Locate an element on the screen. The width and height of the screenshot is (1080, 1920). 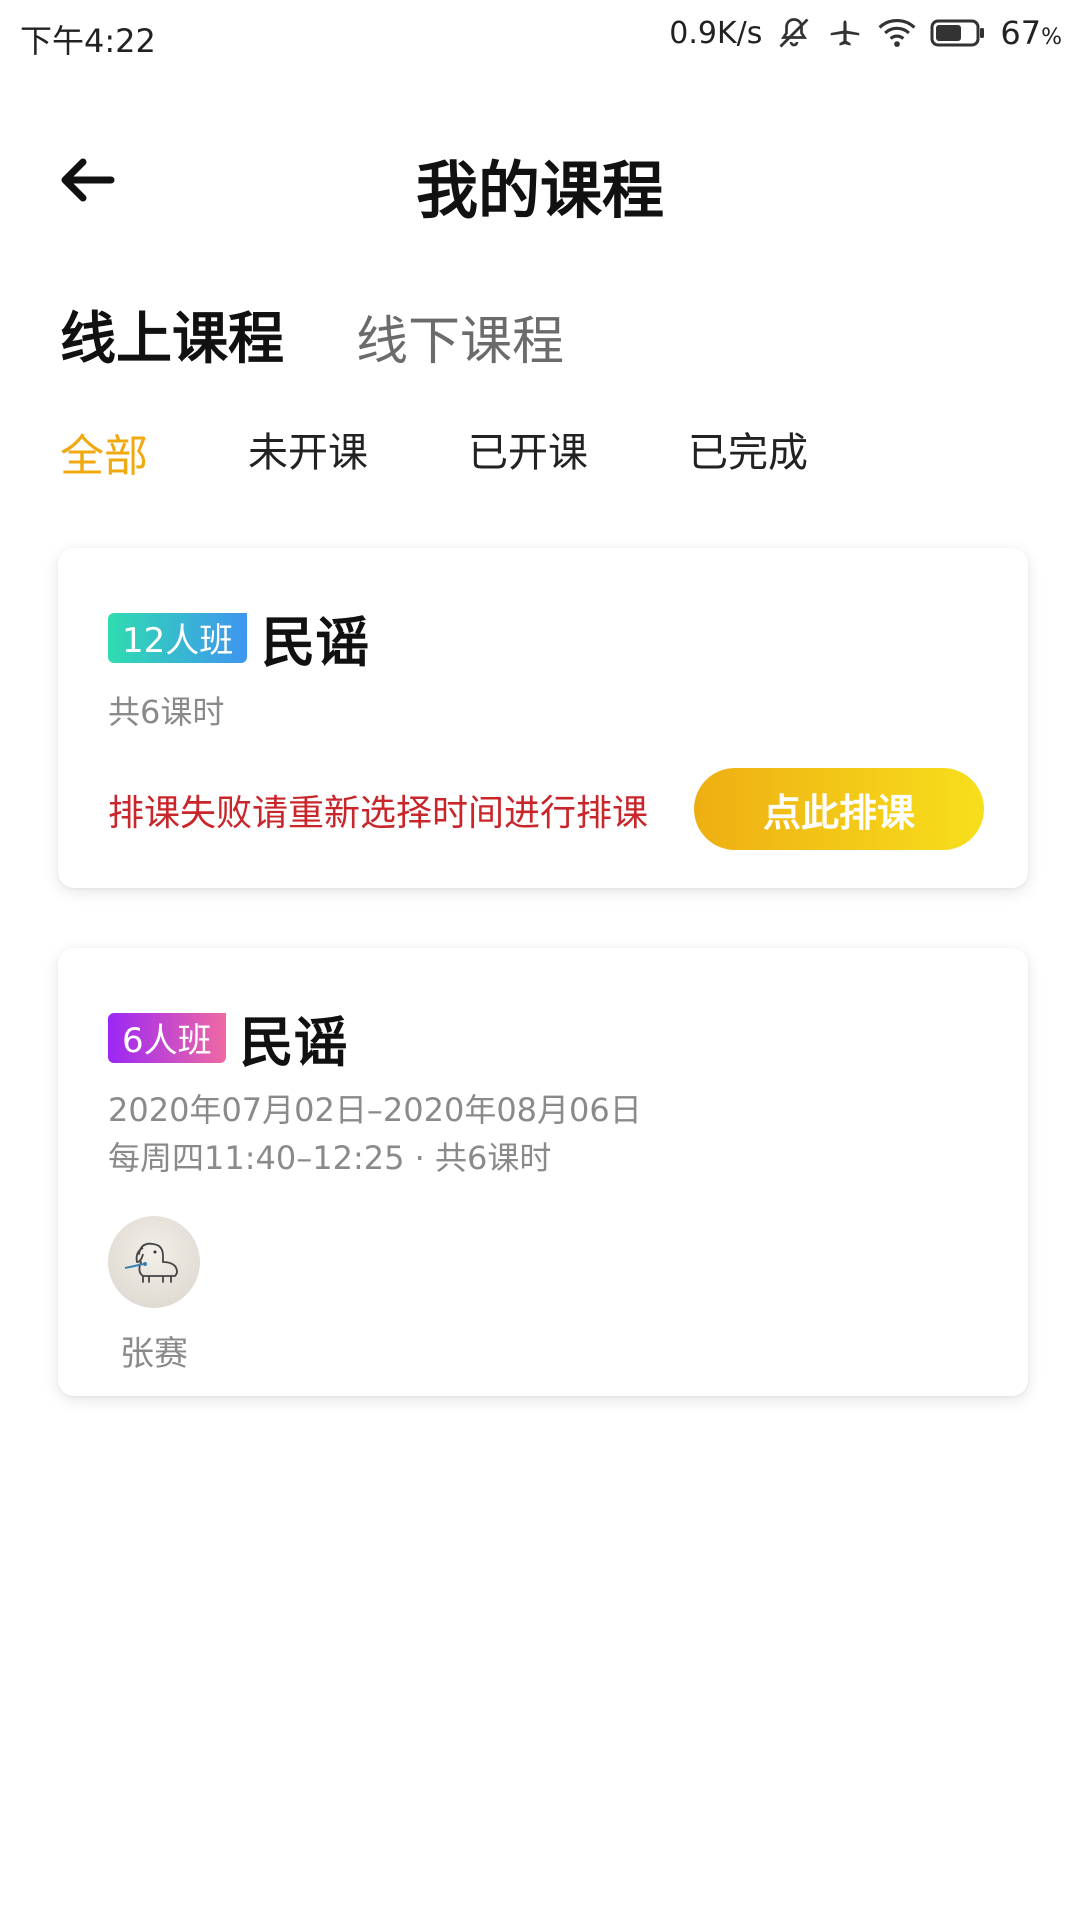
course-header: 12人班 民谣 is located at coordinates (238, 637).